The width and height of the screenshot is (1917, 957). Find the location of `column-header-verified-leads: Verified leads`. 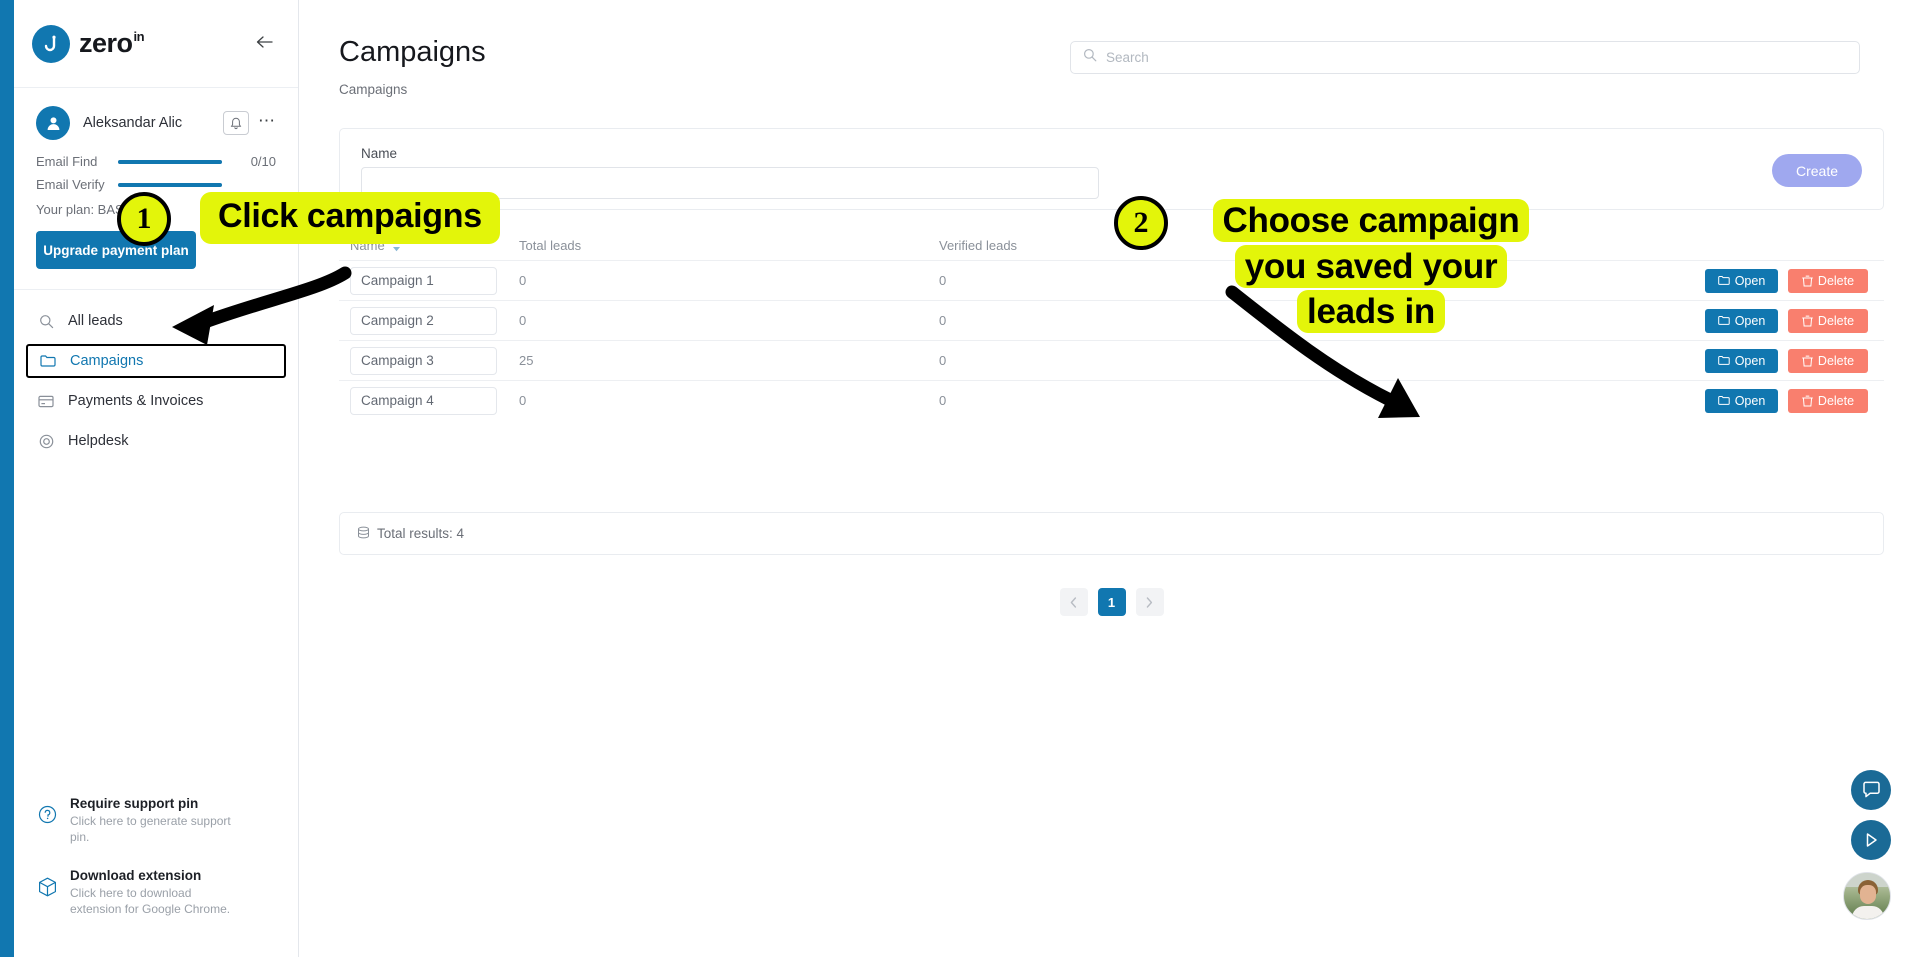

column-header-verified-leads: Verified leads is located at coordinates (978, 245).